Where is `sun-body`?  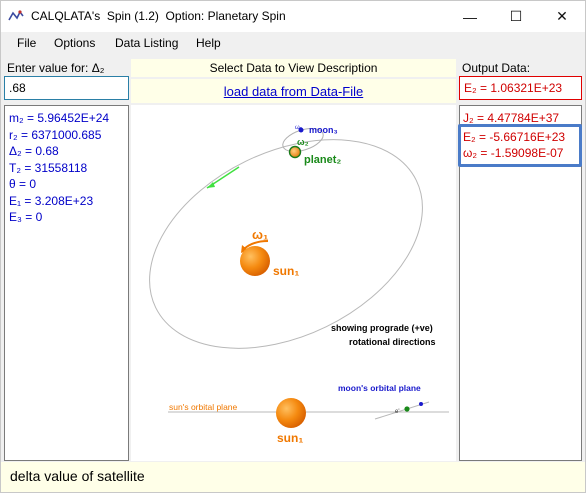
sun-body is located at coordinates (255, 261).